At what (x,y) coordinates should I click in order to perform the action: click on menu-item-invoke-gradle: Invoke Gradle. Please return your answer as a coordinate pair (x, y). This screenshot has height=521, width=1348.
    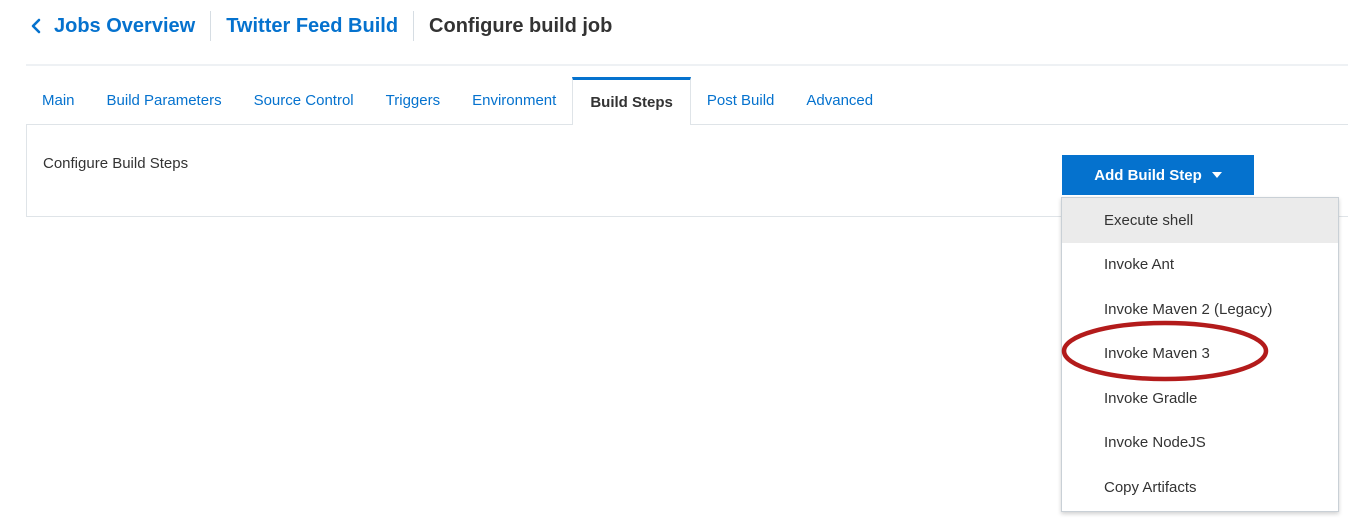
    Looking at the image, I should click on (1200, 398).